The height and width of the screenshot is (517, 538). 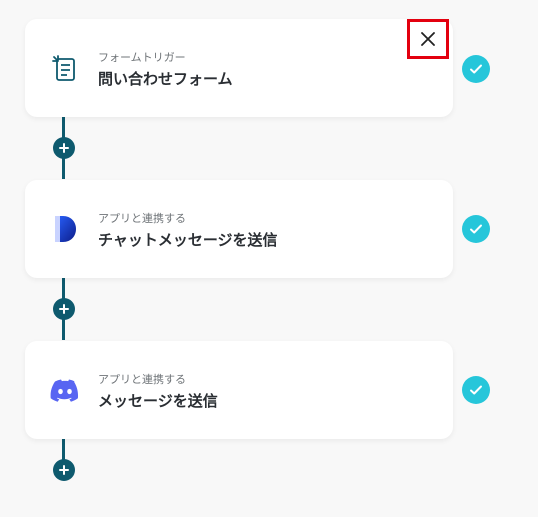 What do you see at coordinates (188, 240) in the screenshot?
I see `step-title: チャットメッセージを送信` at bounding box center [188, 240].